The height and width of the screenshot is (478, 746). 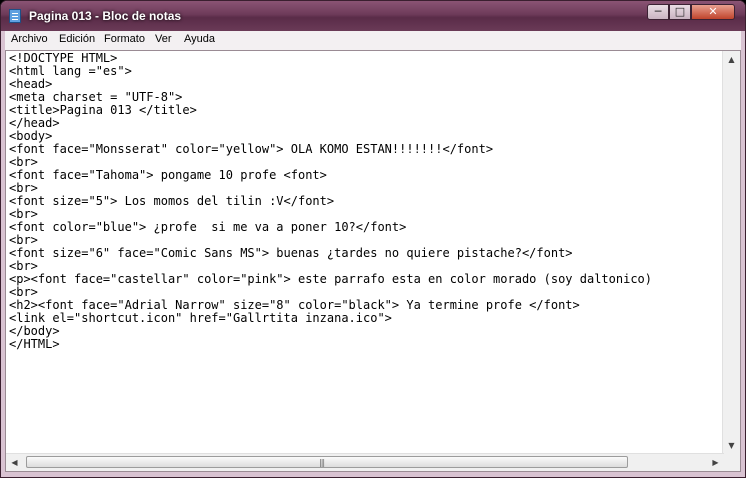 What do you see at coordinates (731, 445) in the screenshot?
I see `scroll-down-icon: ▼` at bounding box center [731, 445].